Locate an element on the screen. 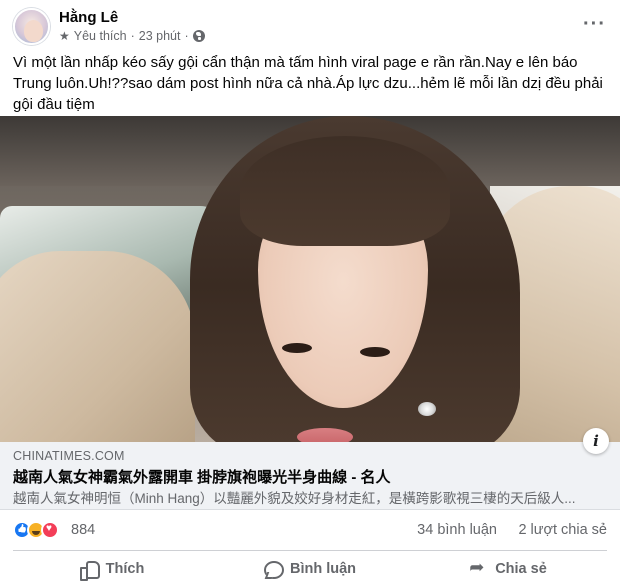 The height and width of the screenshot is (585, 620). action-bar: Thích Bình luận Chia sẻ is located at coordinates (310, 568).